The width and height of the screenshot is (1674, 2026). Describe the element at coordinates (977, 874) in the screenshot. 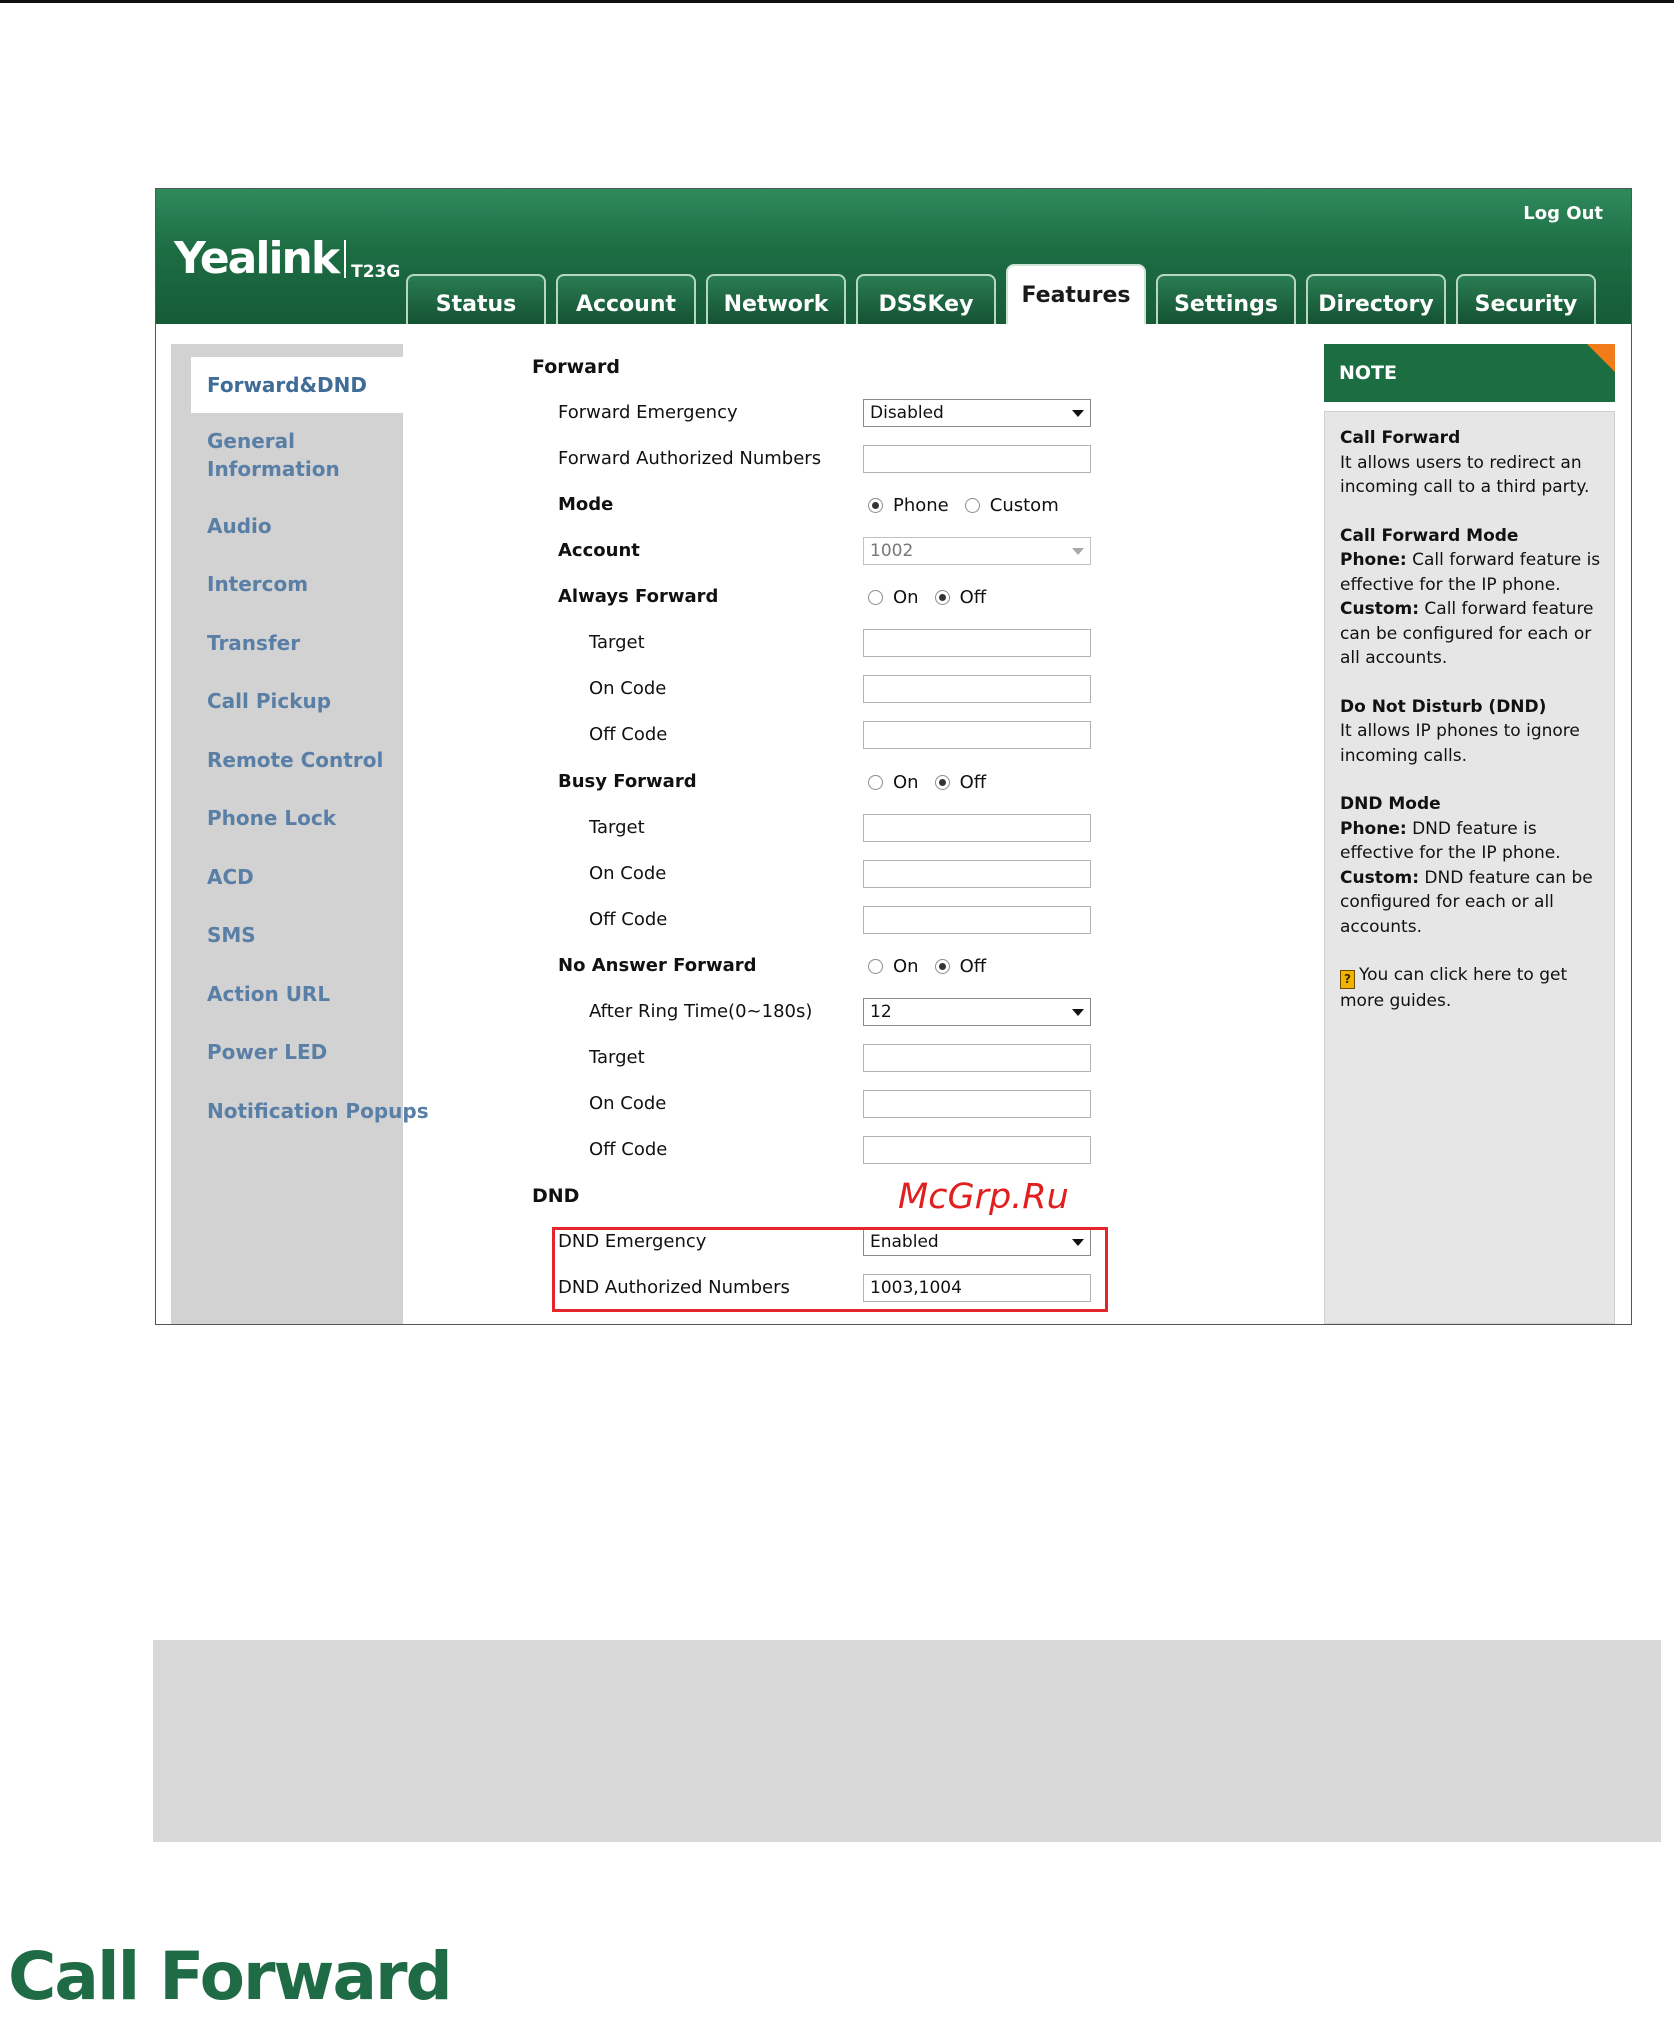

I see `busy-on-code-input` at that location.